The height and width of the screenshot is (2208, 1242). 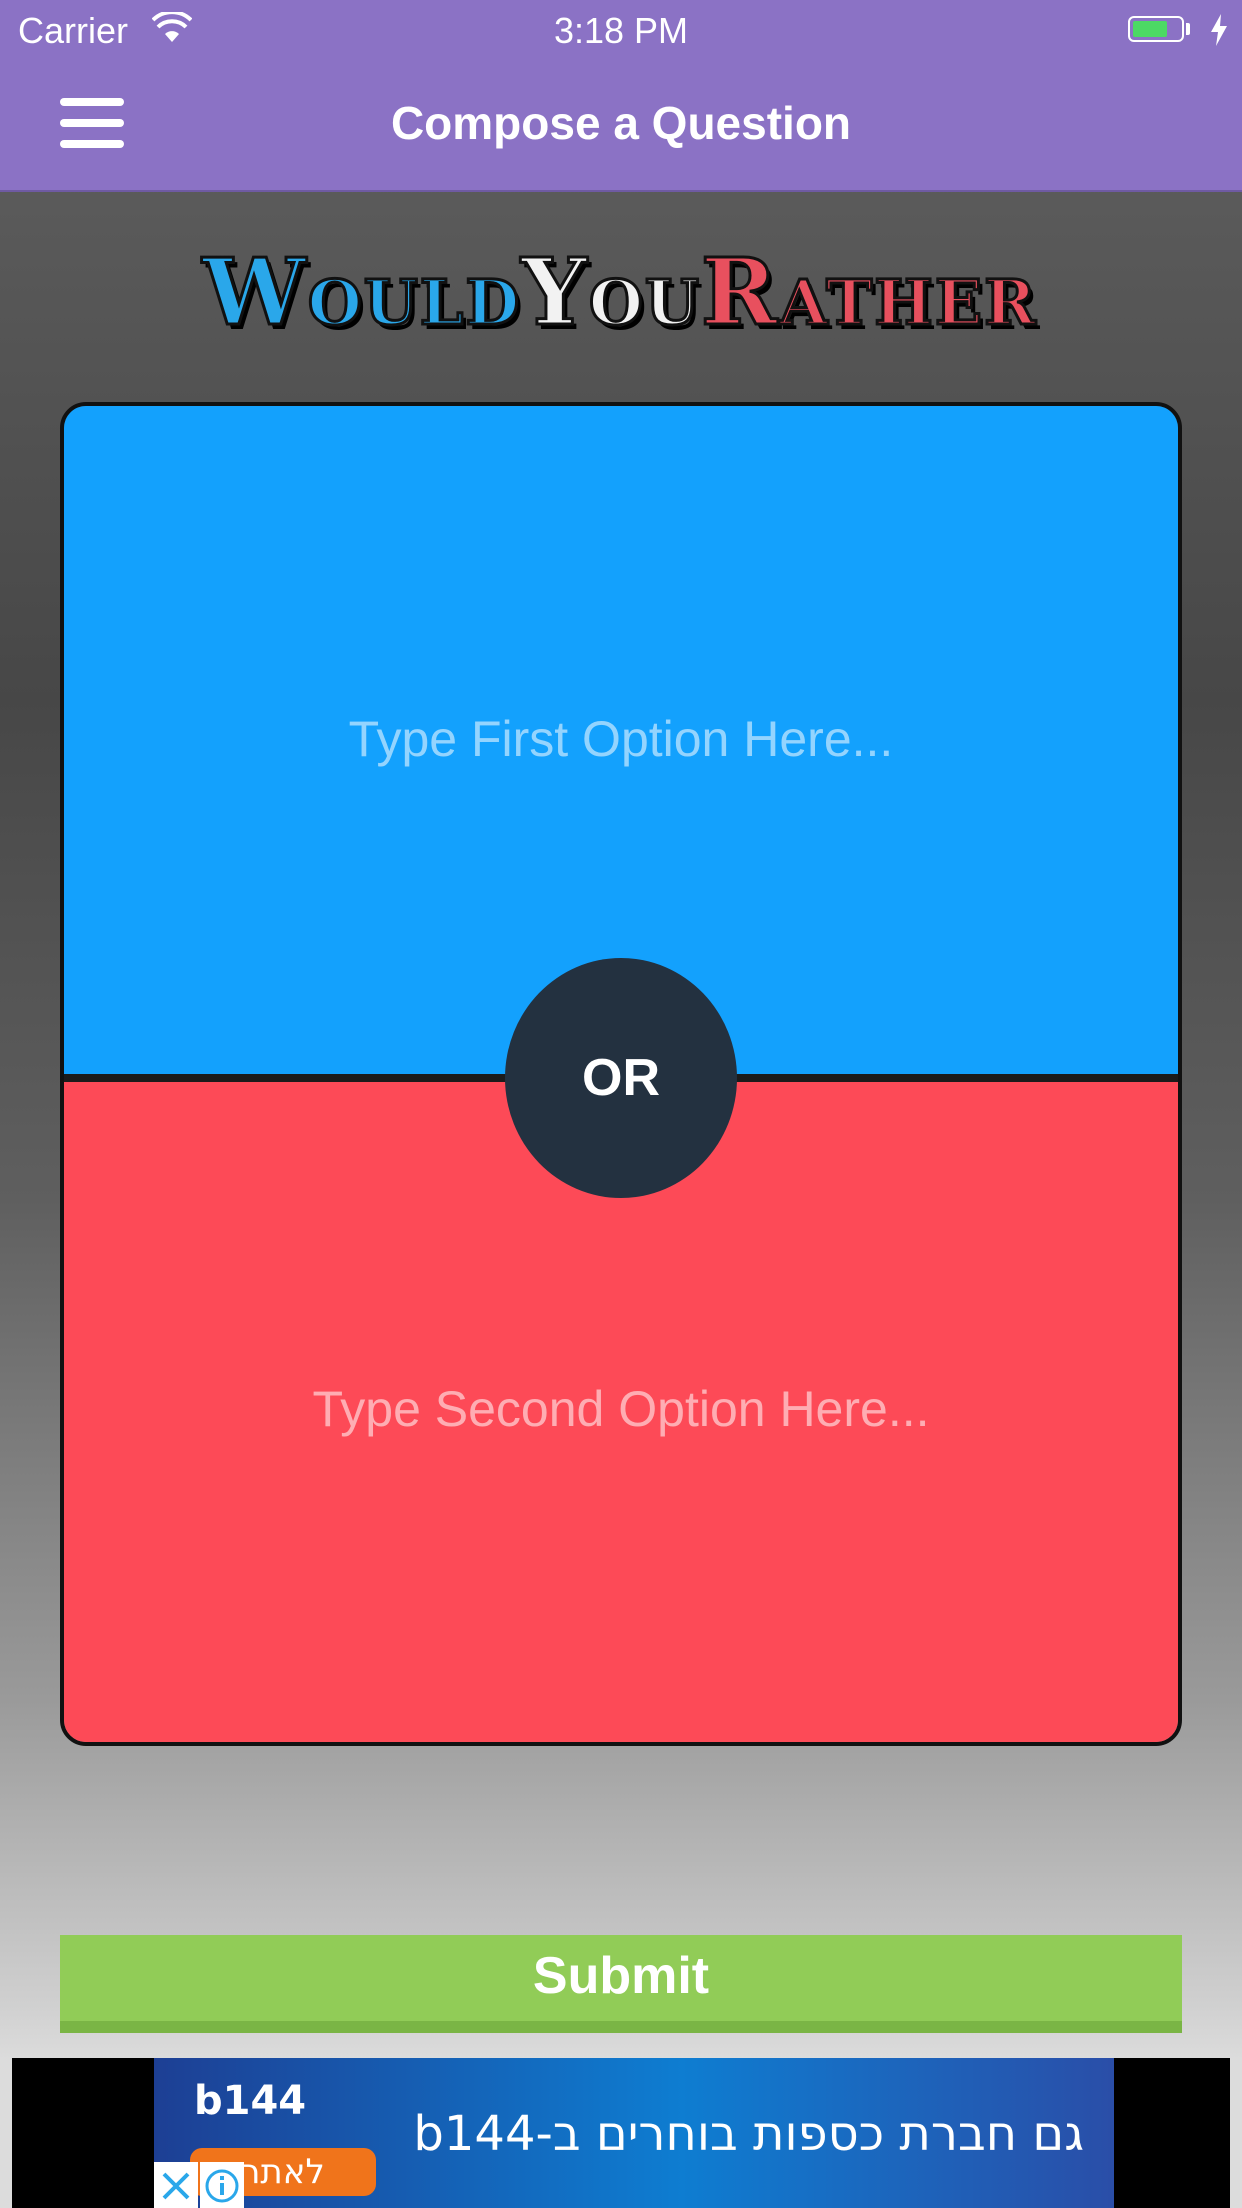 I want to click on close-icon, so click(x=176, y=2185).